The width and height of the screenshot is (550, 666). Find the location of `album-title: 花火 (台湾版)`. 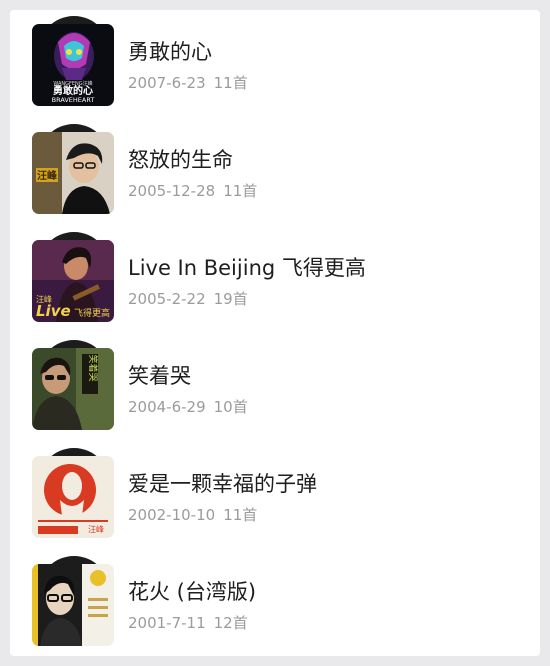

album-title: 花火 (台湾版) is located at coordinates (192, 592).